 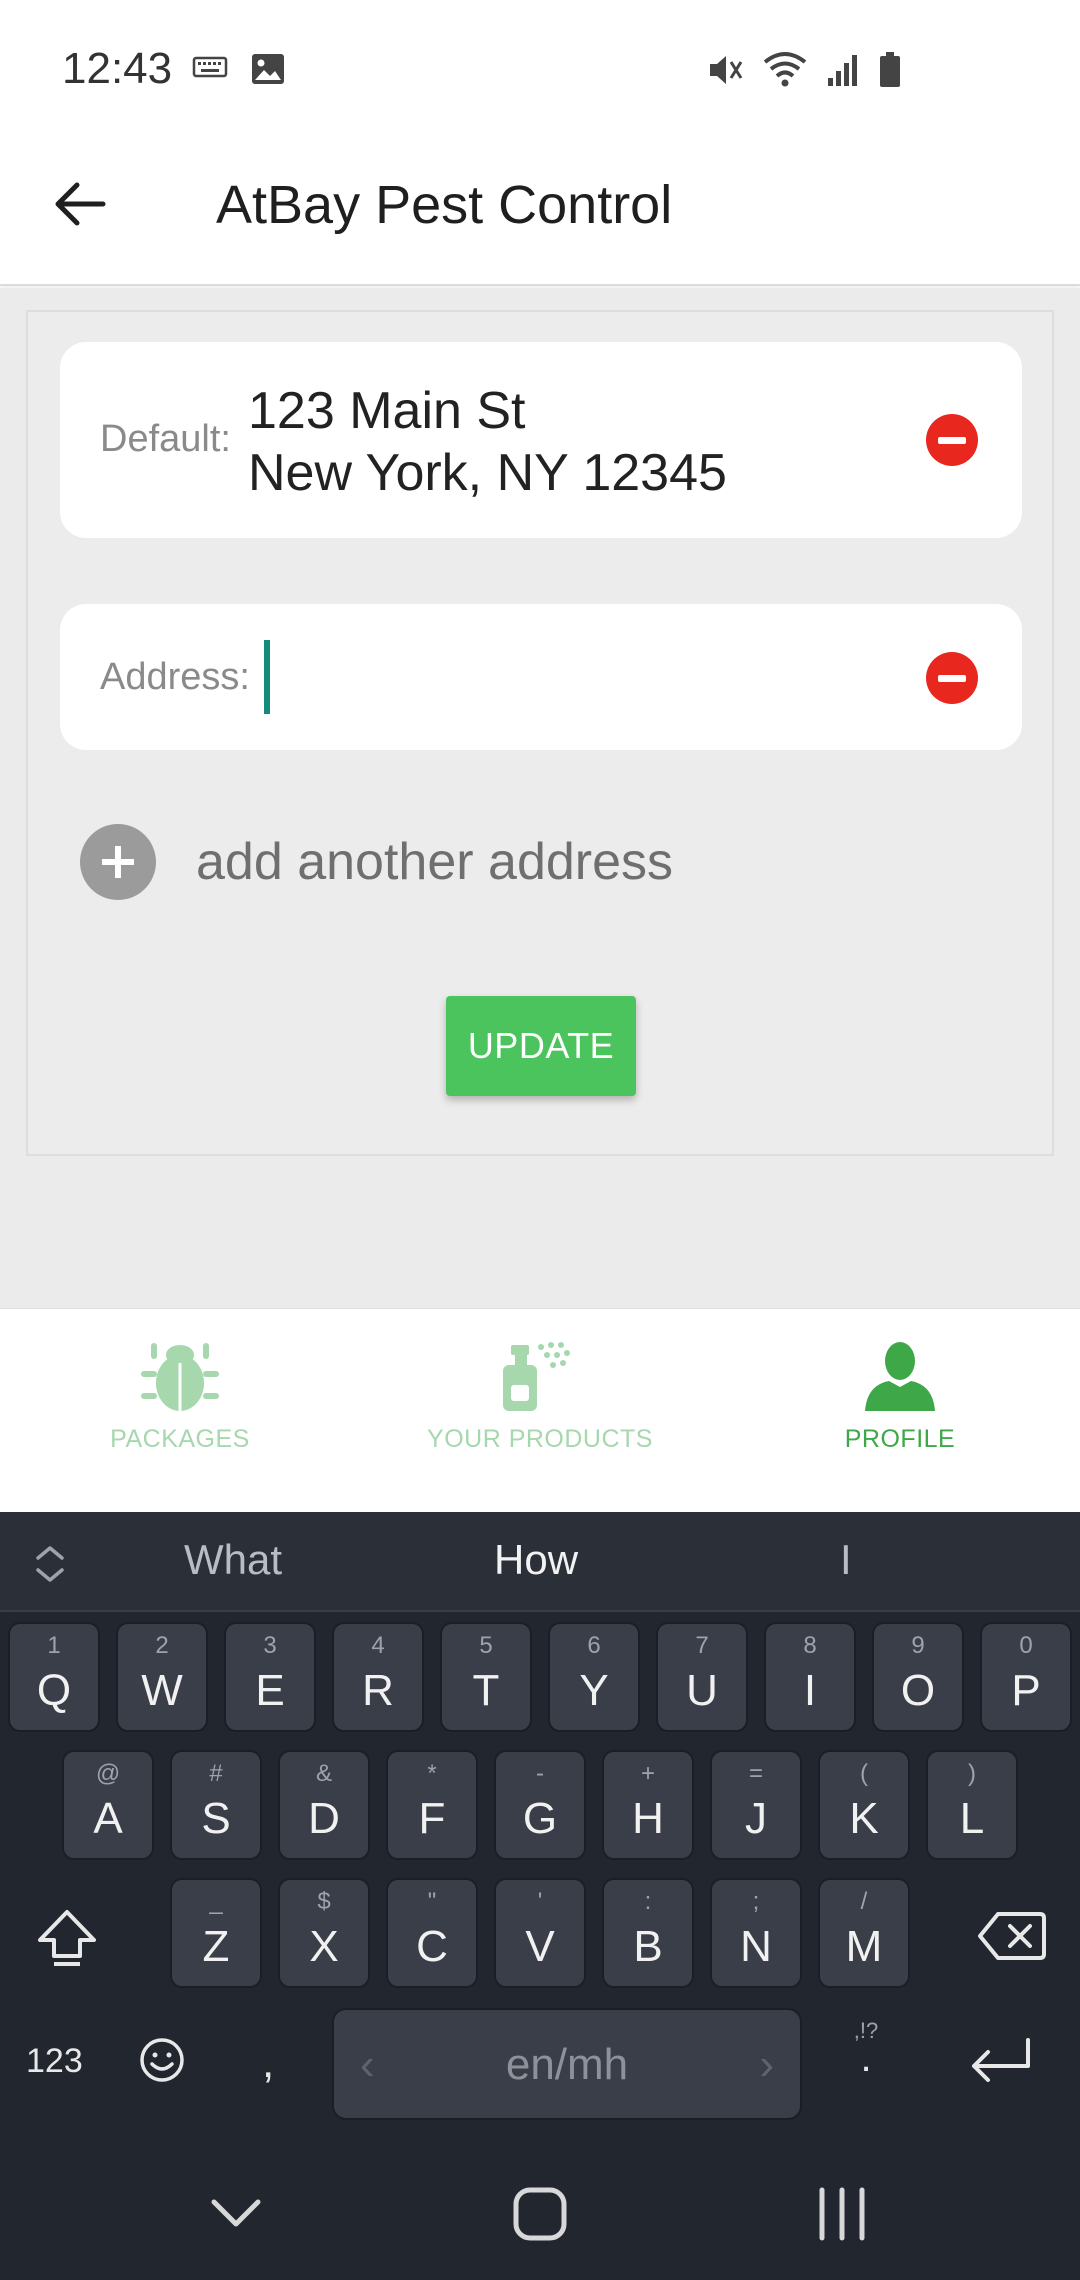 What do you see at coordinates (766, 2064) in the screenshot?
I see `chevron-right-icon: ›` at bounding box center [766, 2064].